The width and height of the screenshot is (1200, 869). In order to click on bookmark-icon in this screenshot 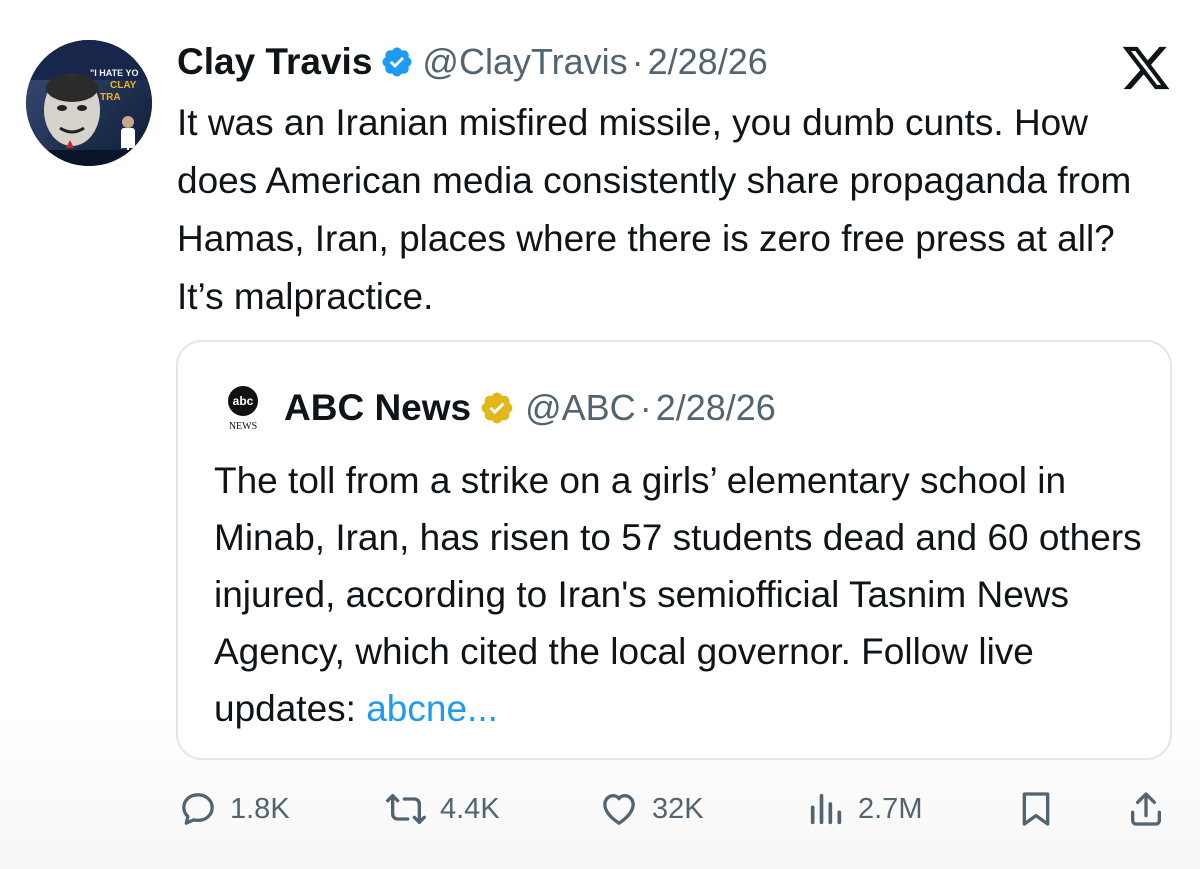, I will do `click(1036, 809)`.